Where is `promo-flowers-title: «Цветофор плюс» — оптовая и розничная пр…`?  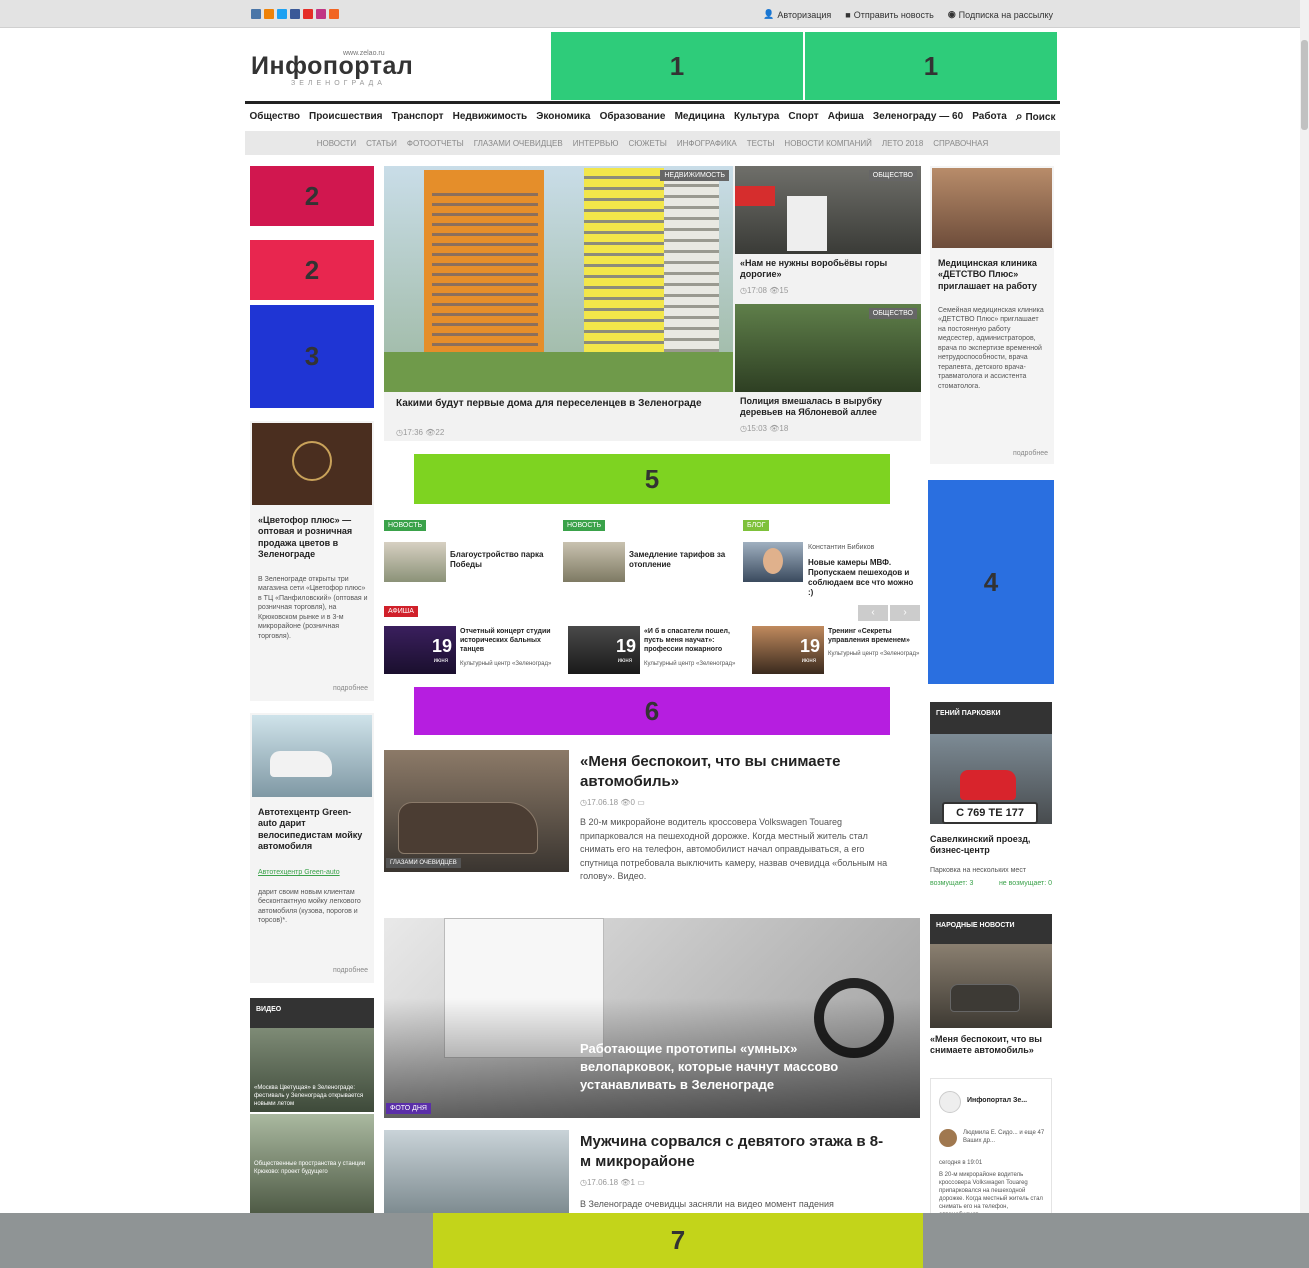
promo-flowers-title: «Цветофор плюс» — оптовая и розничная пр… is located at coordinates (305, 537).